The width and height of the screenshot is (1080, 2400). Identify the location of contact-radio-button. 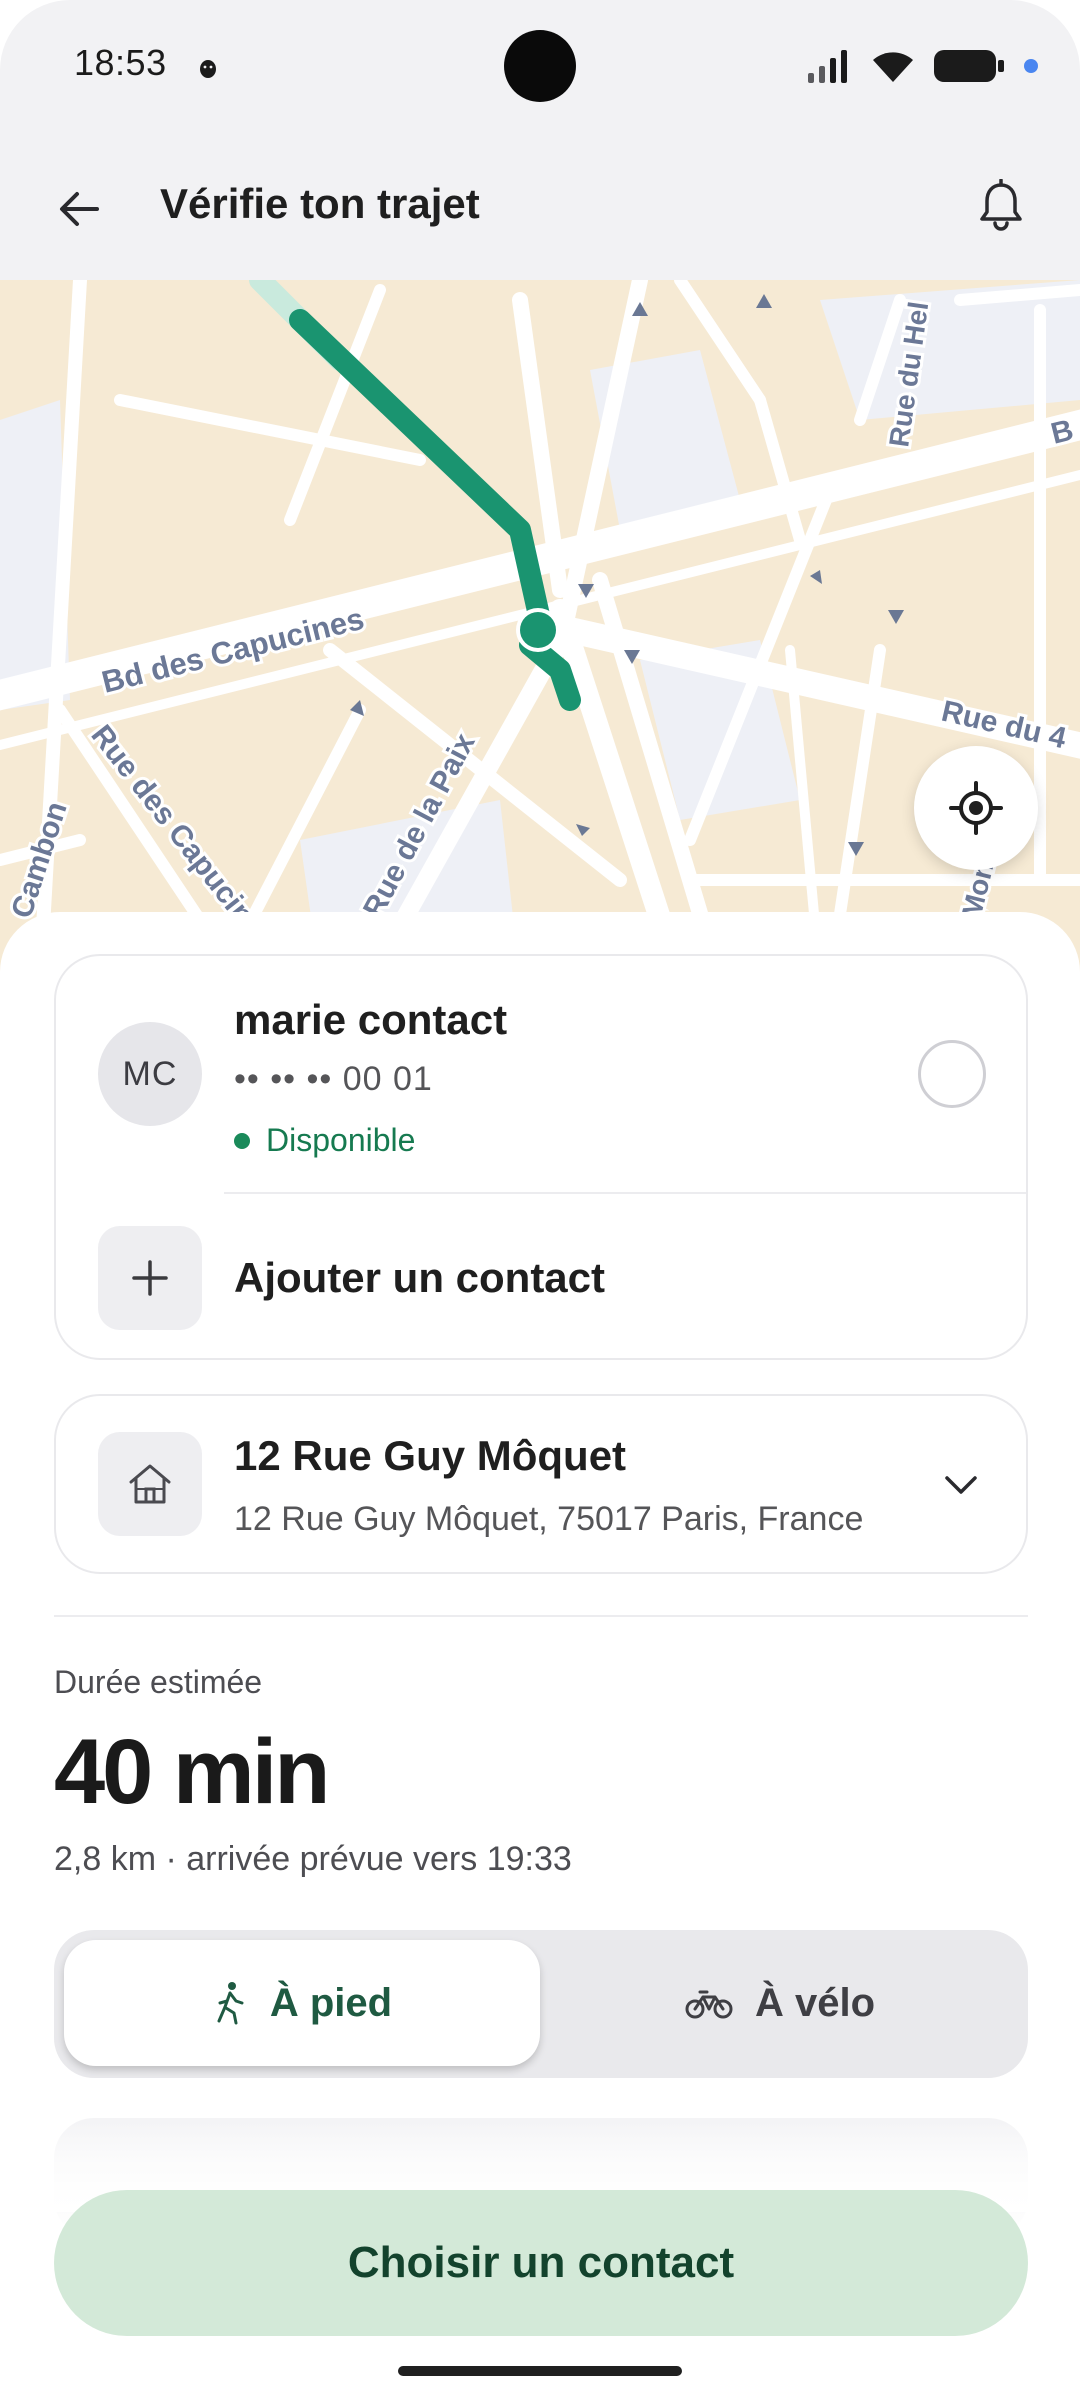
(952, 1074).